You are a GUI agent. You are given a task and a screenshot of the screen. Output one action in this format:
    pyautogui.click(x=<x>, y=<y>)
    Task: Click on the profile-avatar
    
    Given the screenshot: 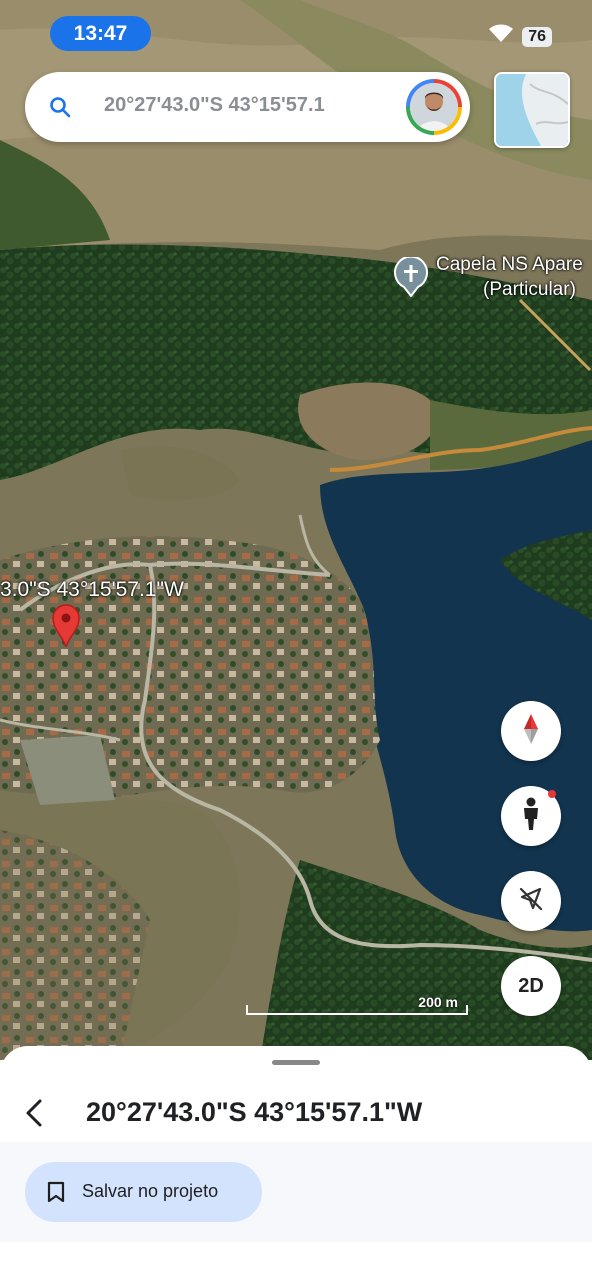 What is the action you would take?
    pyautogui.click(x=434, y=107)
    